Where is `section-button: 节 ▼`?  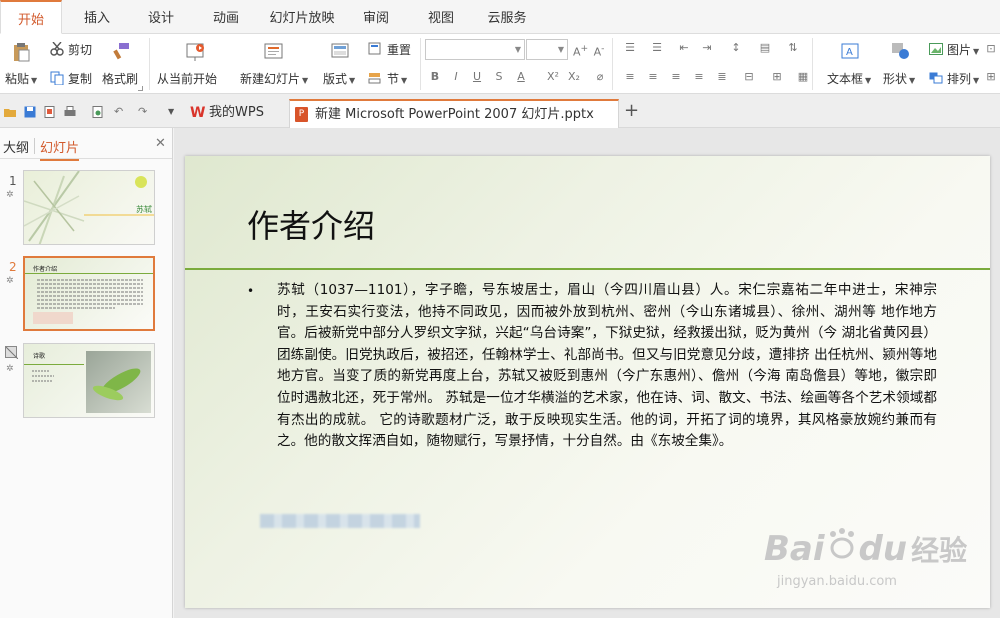 section-button: 节 ▼ is located at coordinates (397, 78).